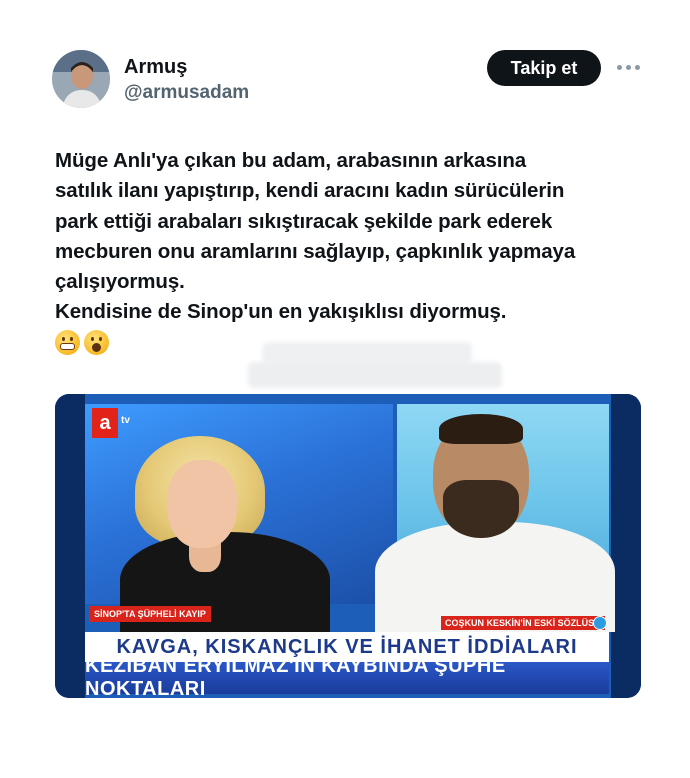 The height and width of the screenshot is (778, 690). I want to click on grimacing-face-icon, so click(67, 342).